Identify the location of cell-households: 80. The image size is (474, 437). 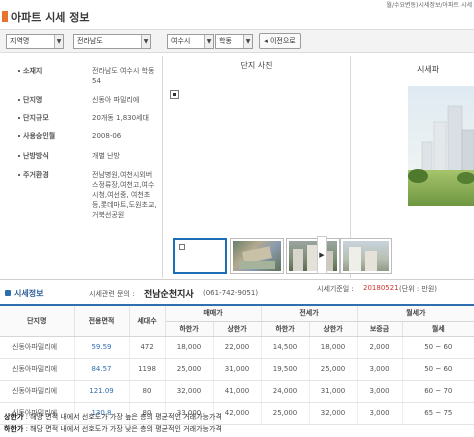
(147, 391).